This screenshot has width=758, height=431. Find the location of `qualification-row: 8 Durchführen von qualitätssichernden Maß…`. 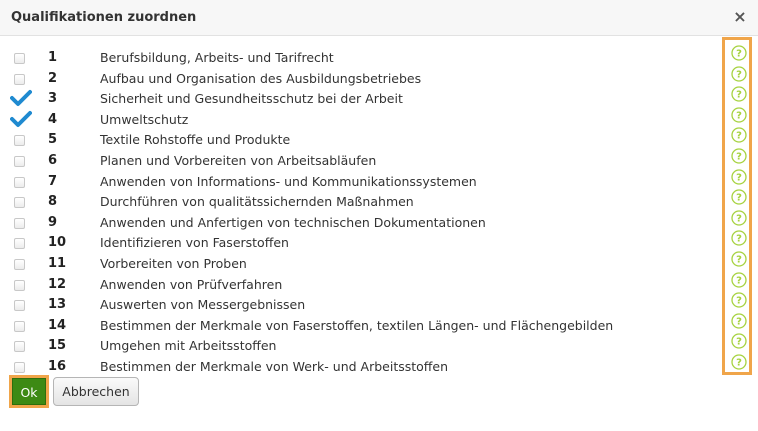

qualification-row: 8 Durchführen von qualitätssichernden Maß… is located at coordinates (360, 202).